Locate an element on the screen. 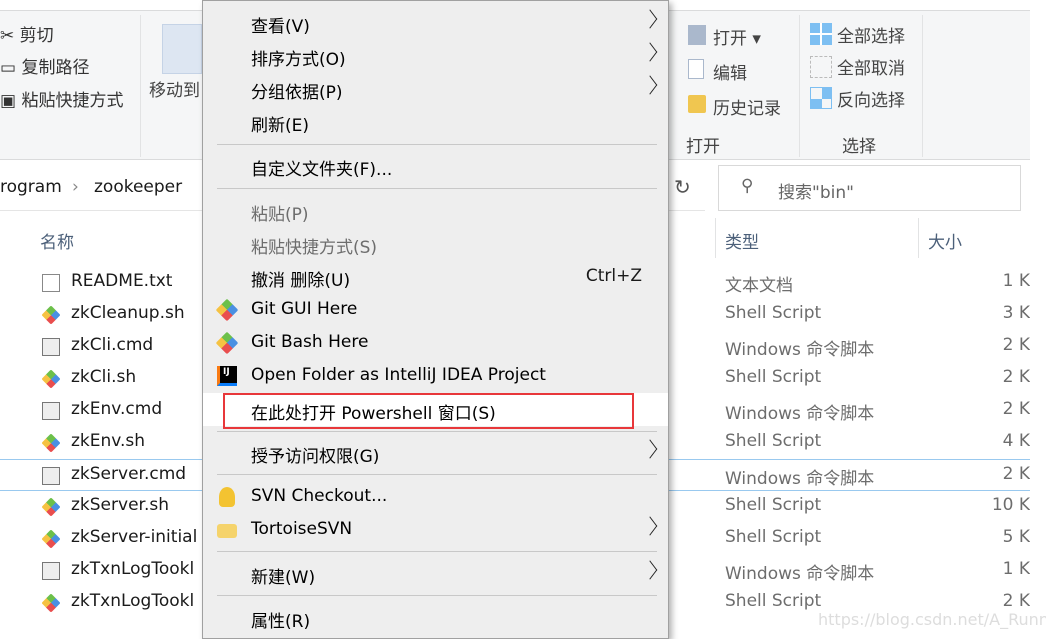 This screenshot has width=1046, height=639. file-name: zkCli.cmd is located at coordinates (112, 345).